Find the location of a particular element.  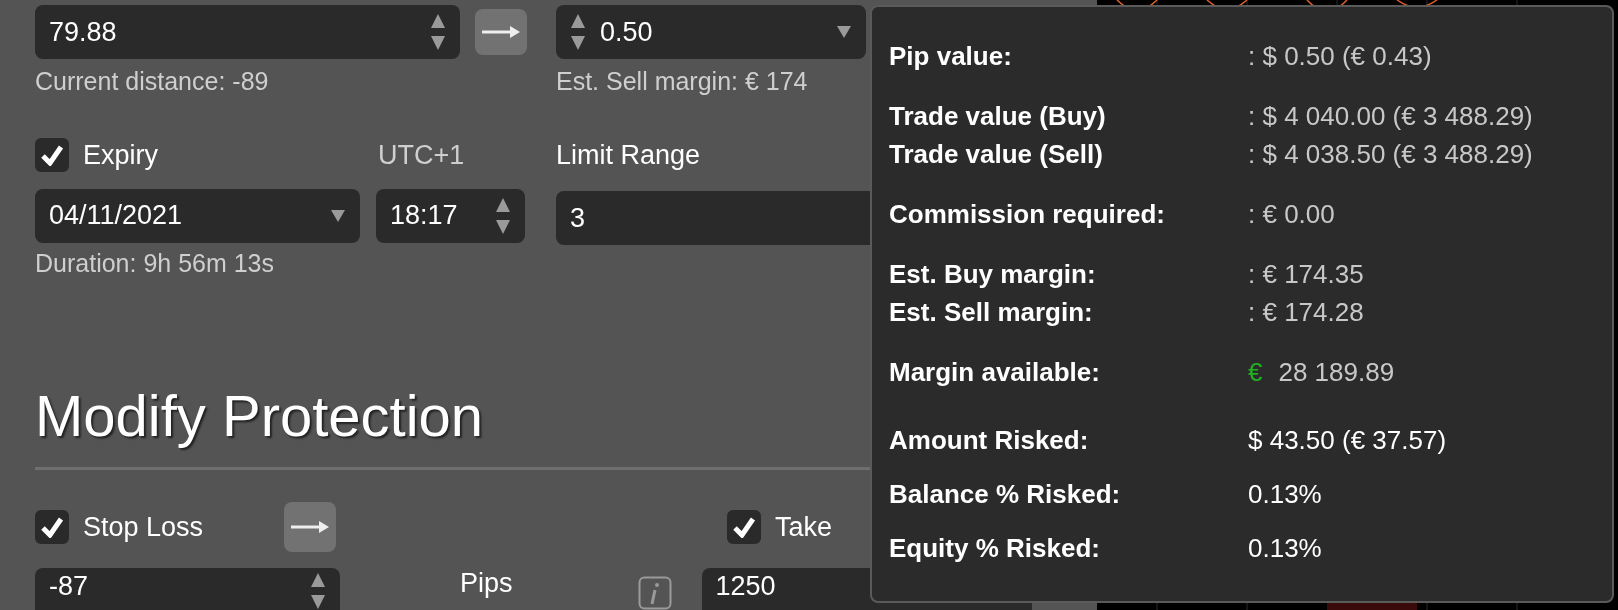

margin-text: Est. Sell margin: € 174 is located at coordinates (682, 81).